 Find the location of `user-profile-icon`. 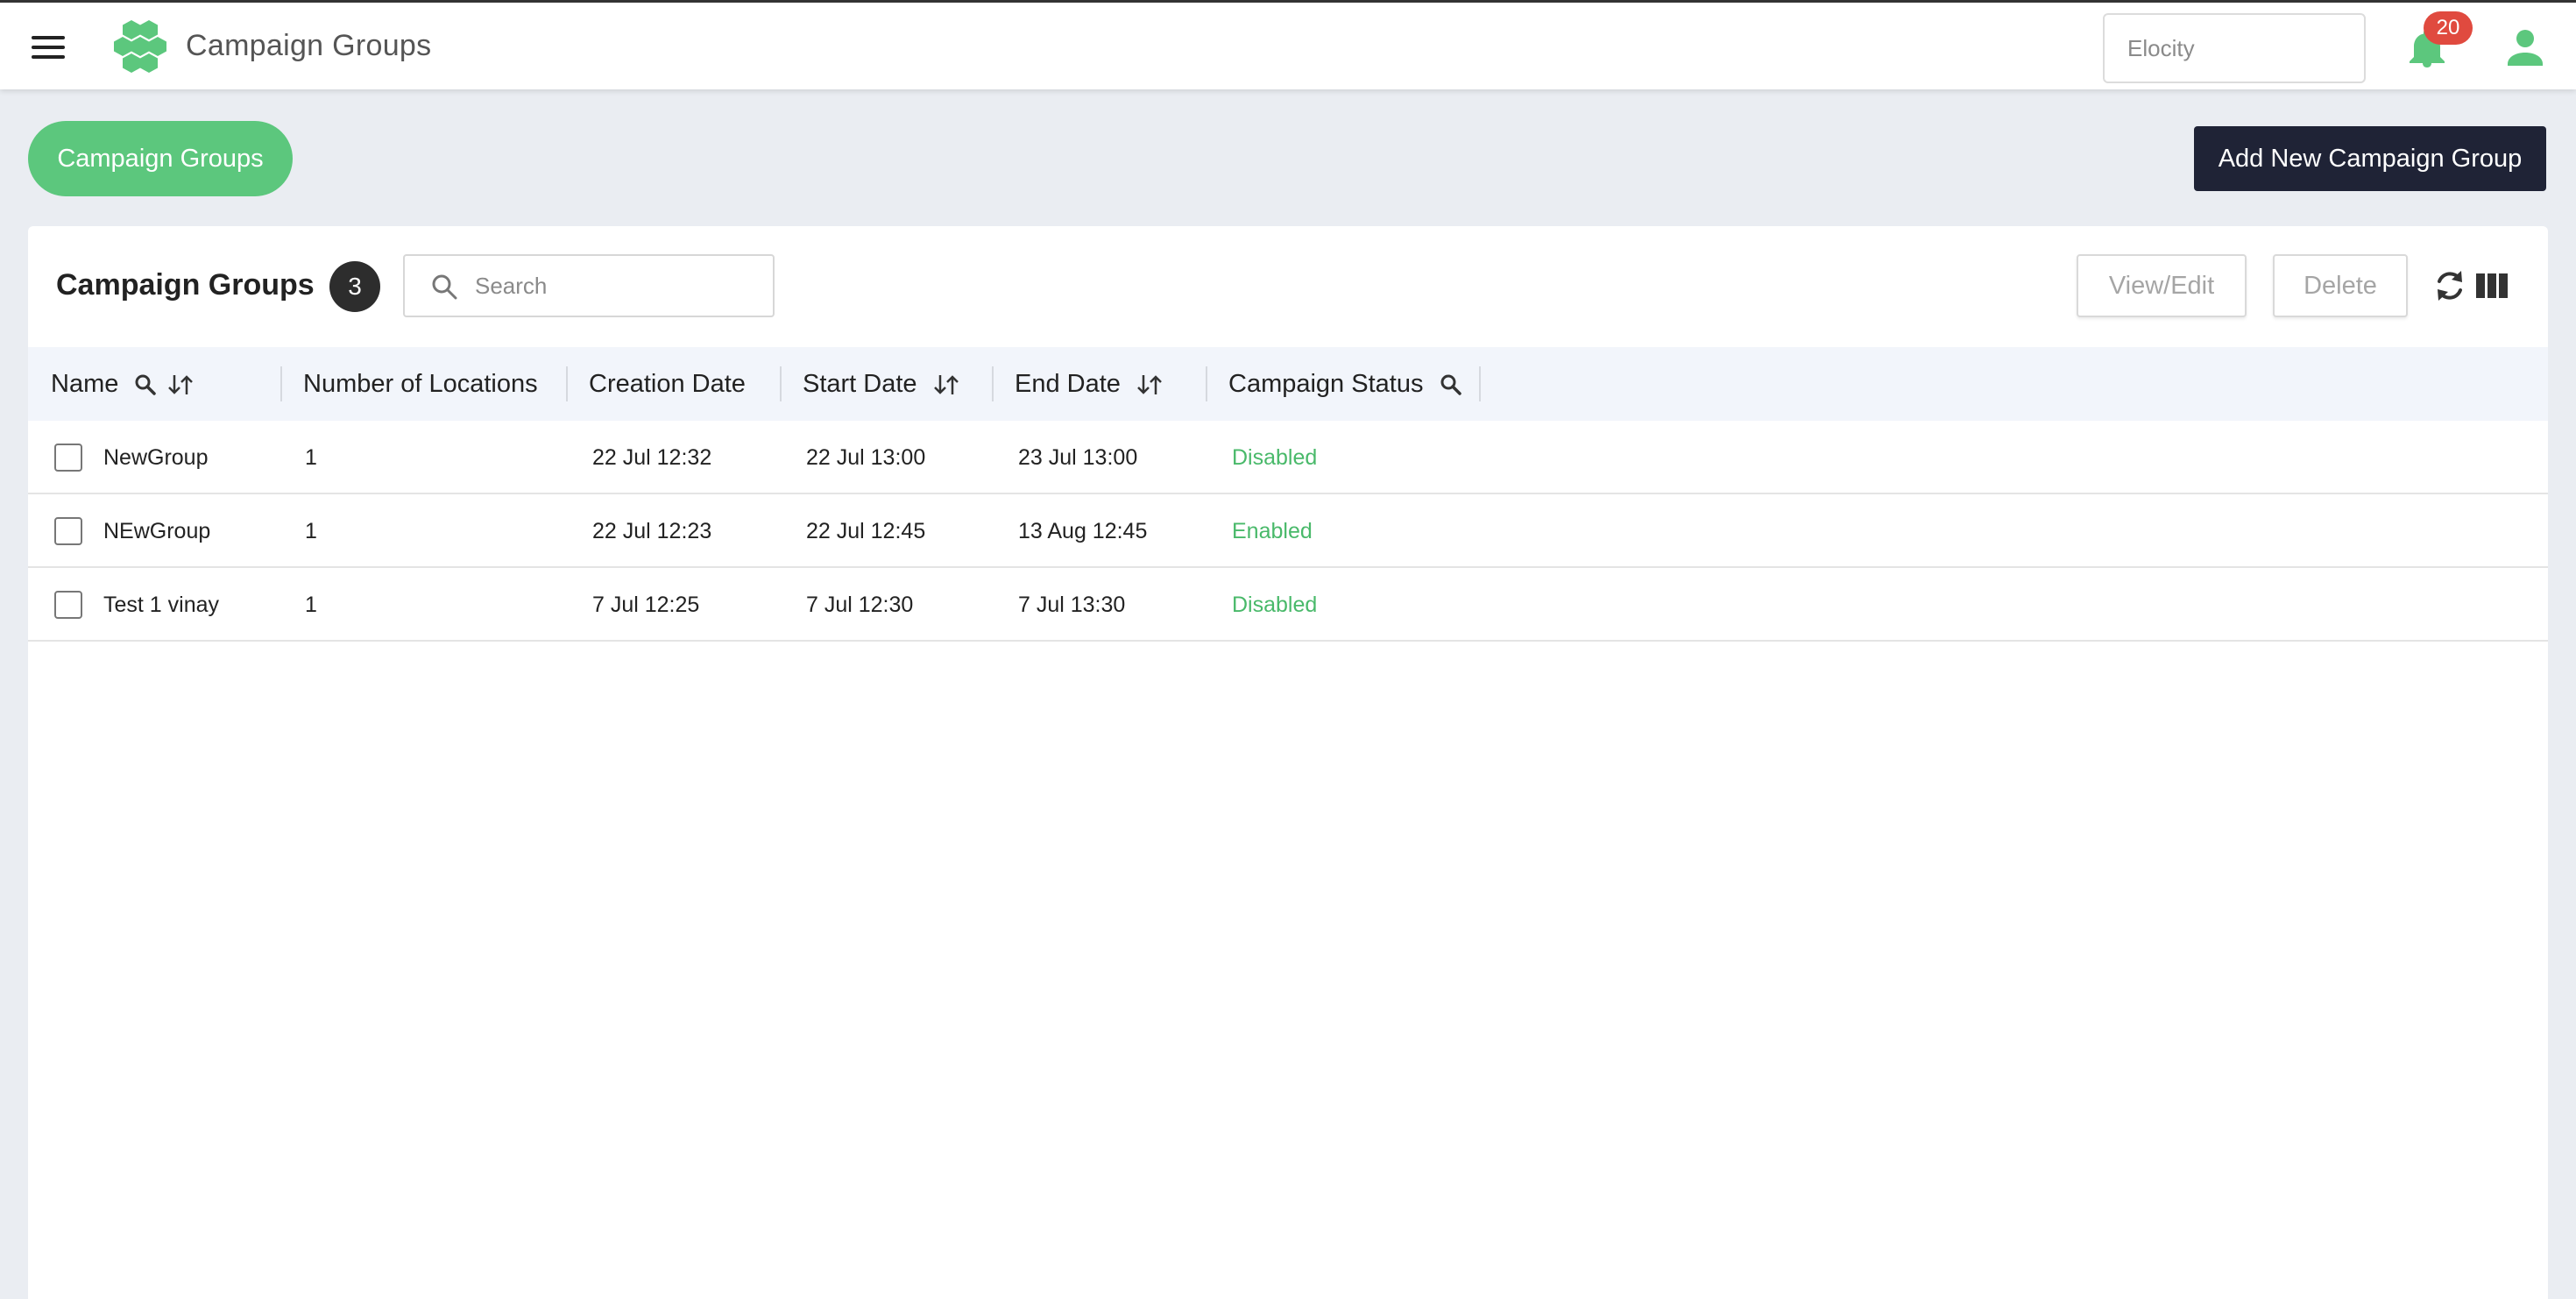

user-profile-icon is located at coordinates (2525, 47).